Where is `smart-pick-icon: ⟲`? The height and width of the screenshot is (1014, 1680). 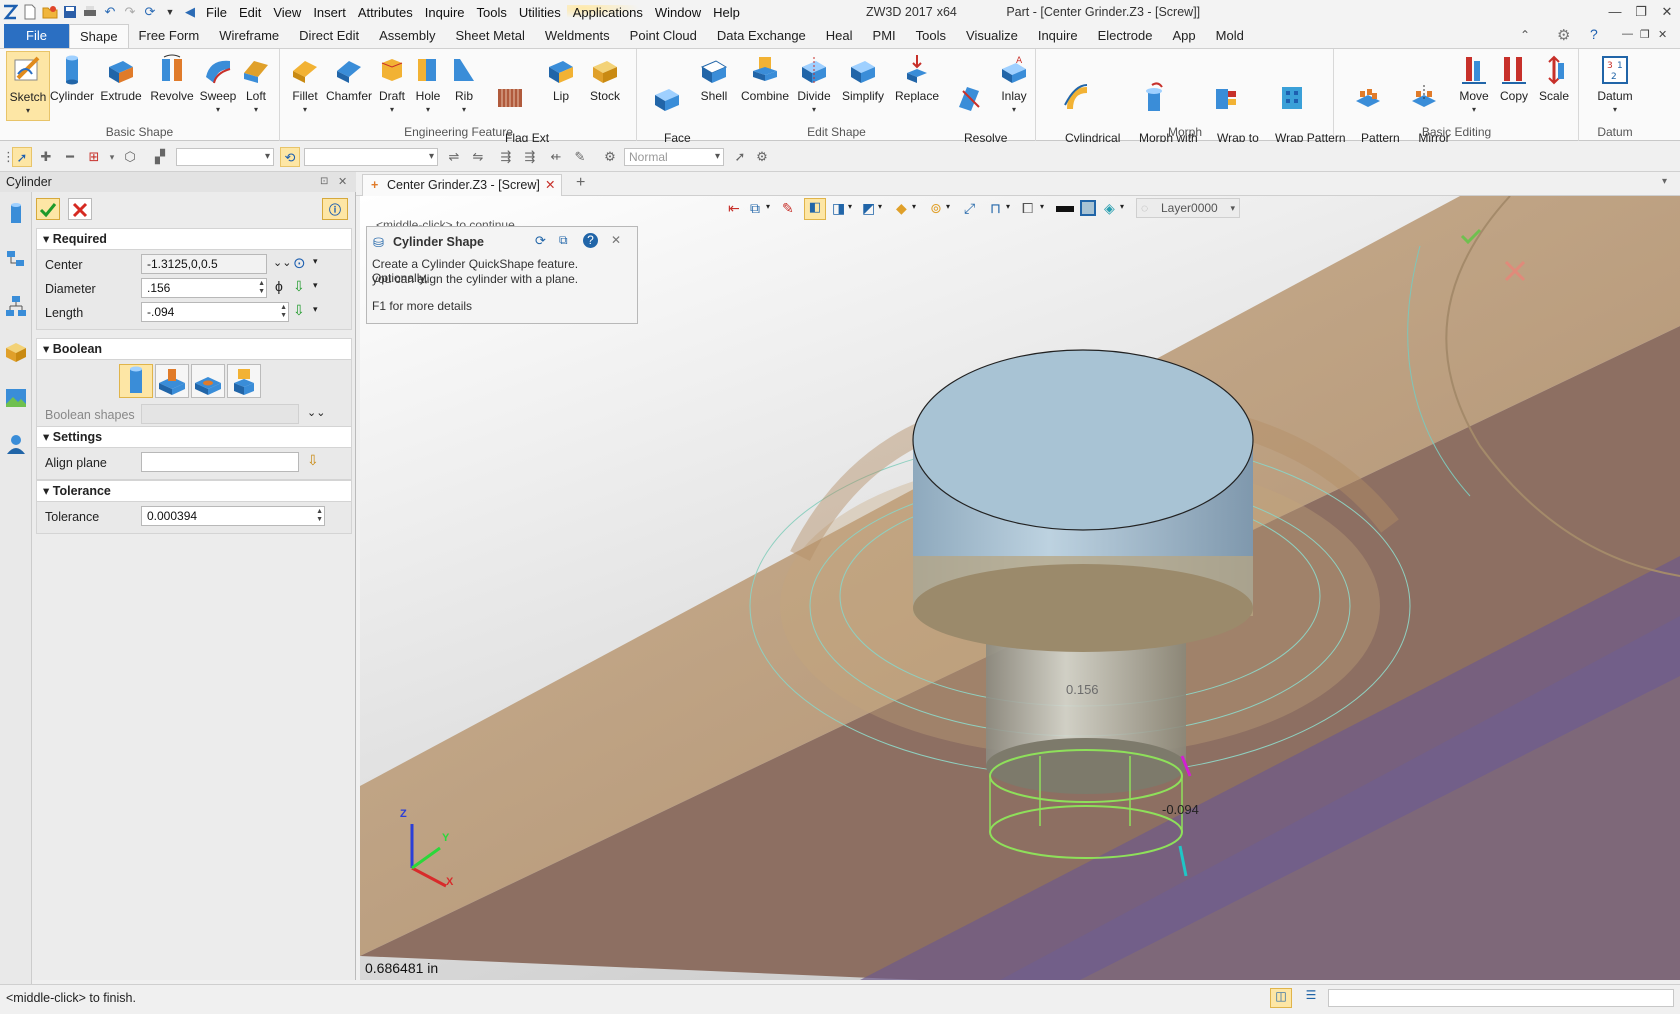 smart-pick-icon: ⟲ is located at coordinates (290, 157).